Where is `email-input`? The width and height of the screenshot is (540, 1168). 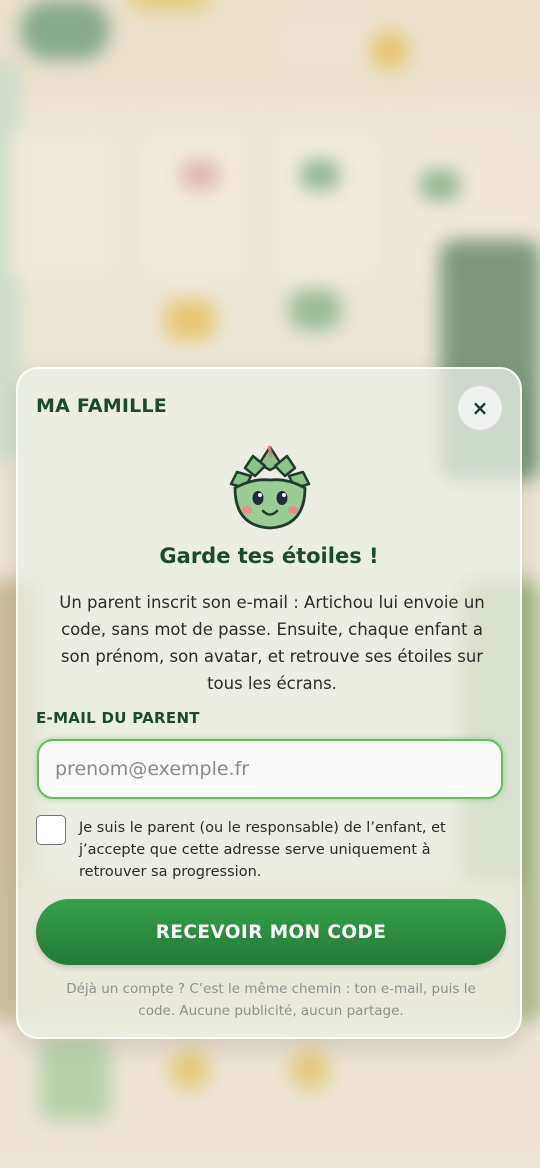
email-input is located at coordinates (270, 769).